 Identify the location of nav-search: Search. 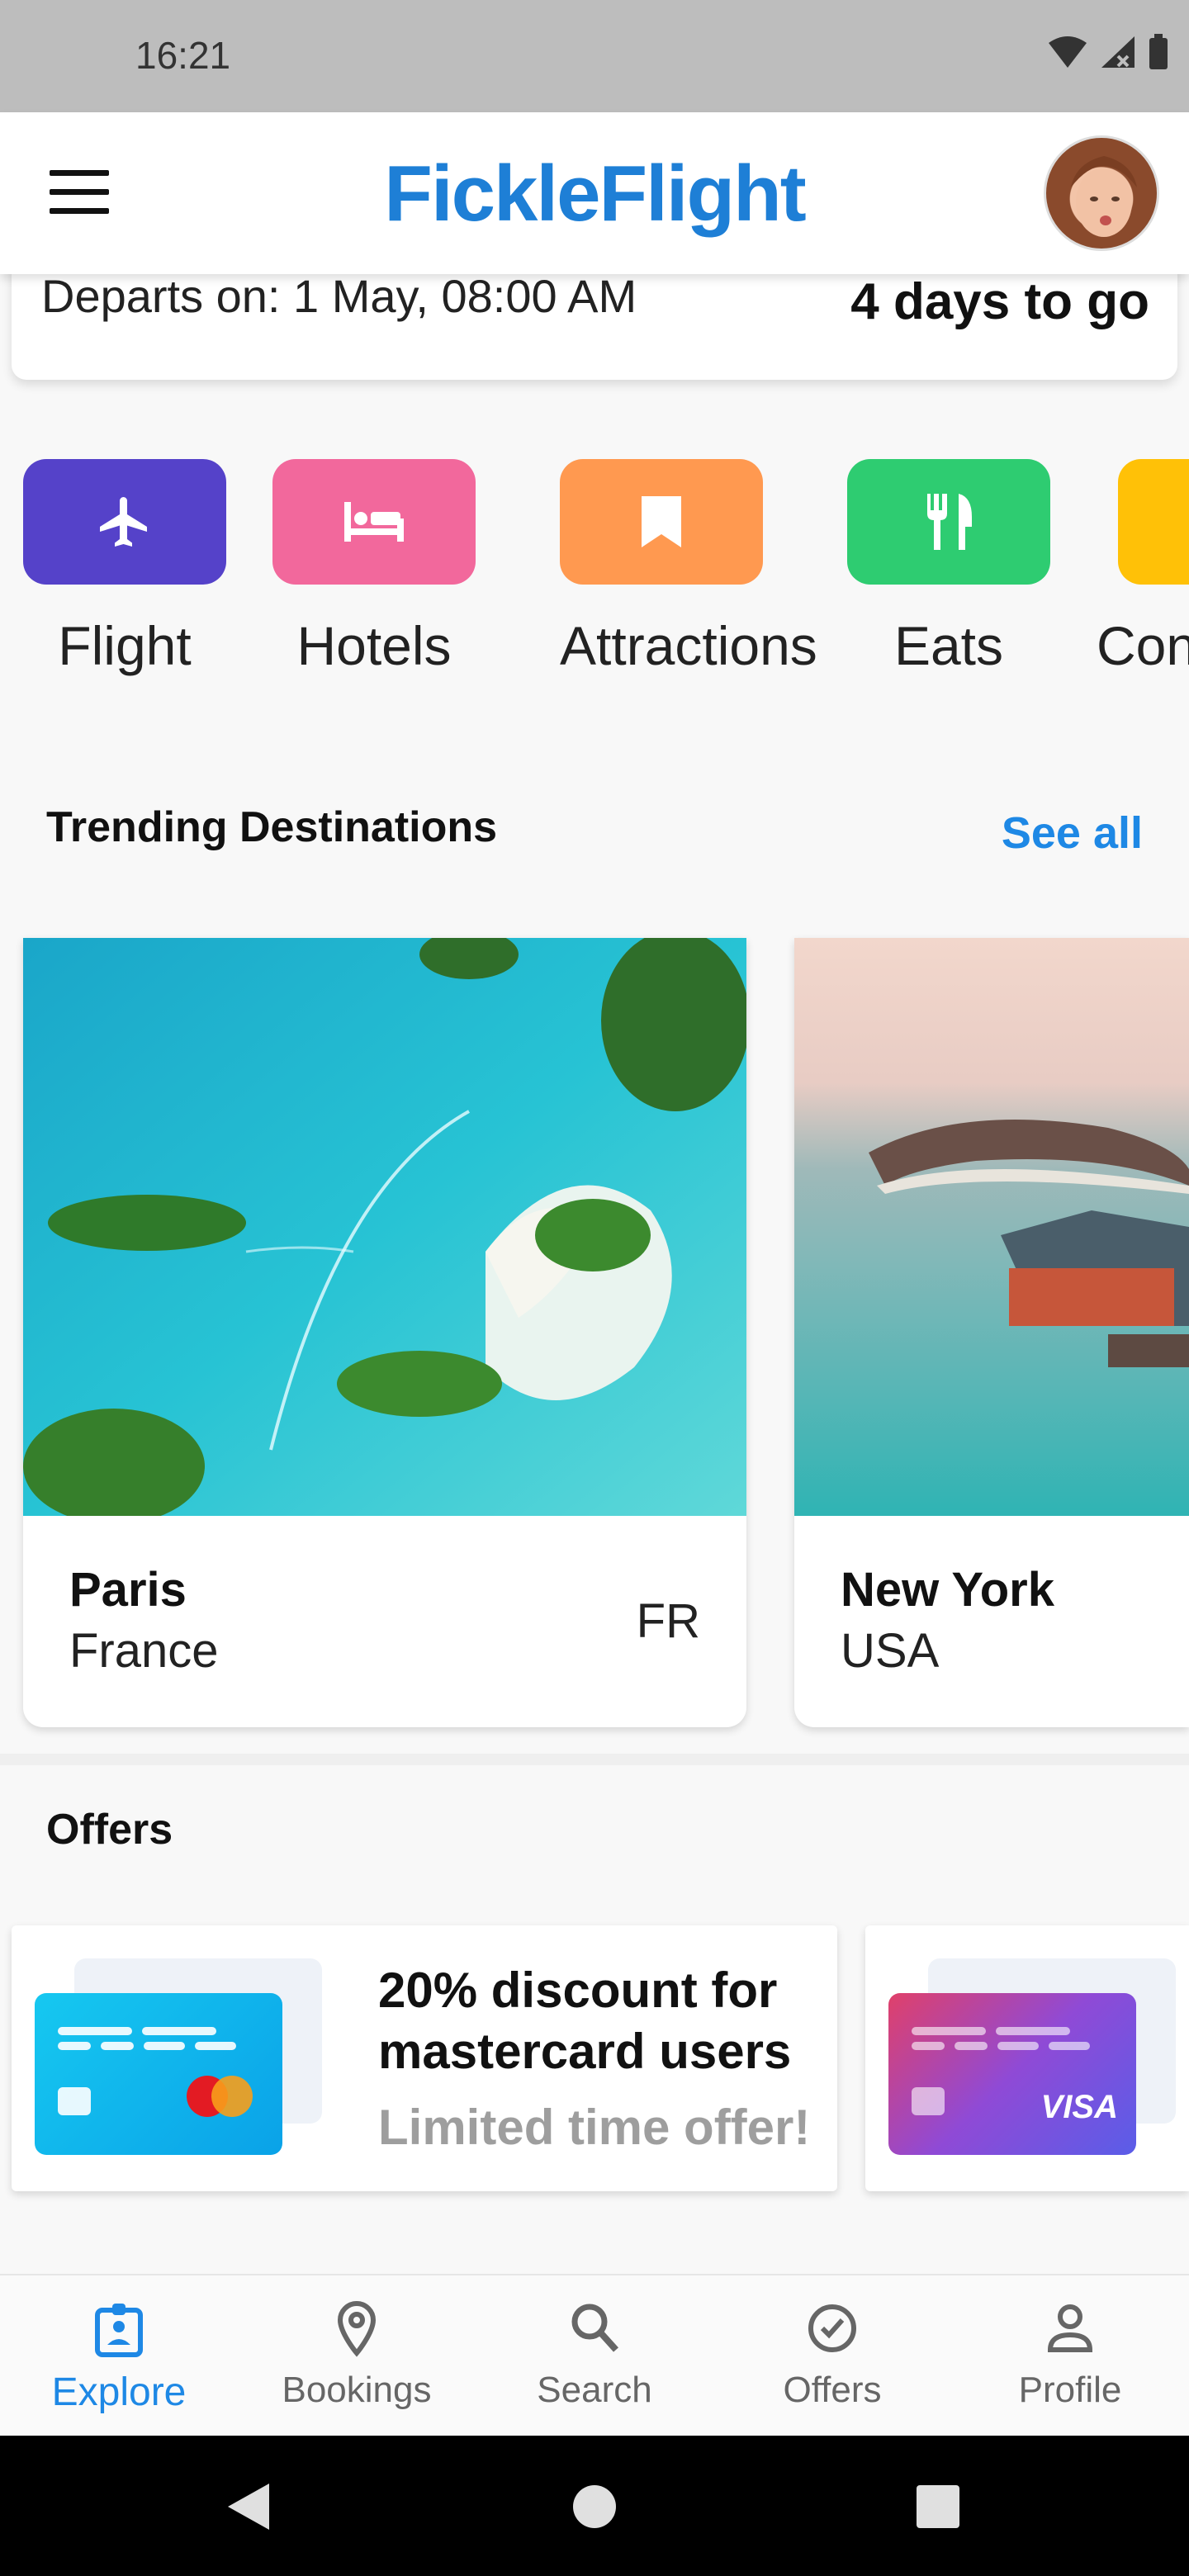
(594, 2356).